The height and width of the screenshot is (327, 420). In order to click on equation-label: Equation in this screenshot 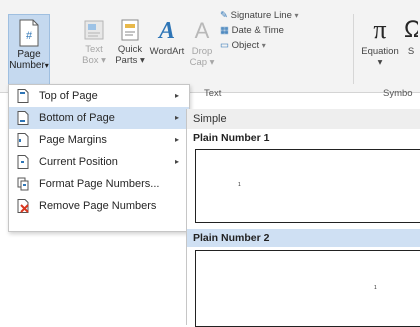, I will do `click(380, 51)`.